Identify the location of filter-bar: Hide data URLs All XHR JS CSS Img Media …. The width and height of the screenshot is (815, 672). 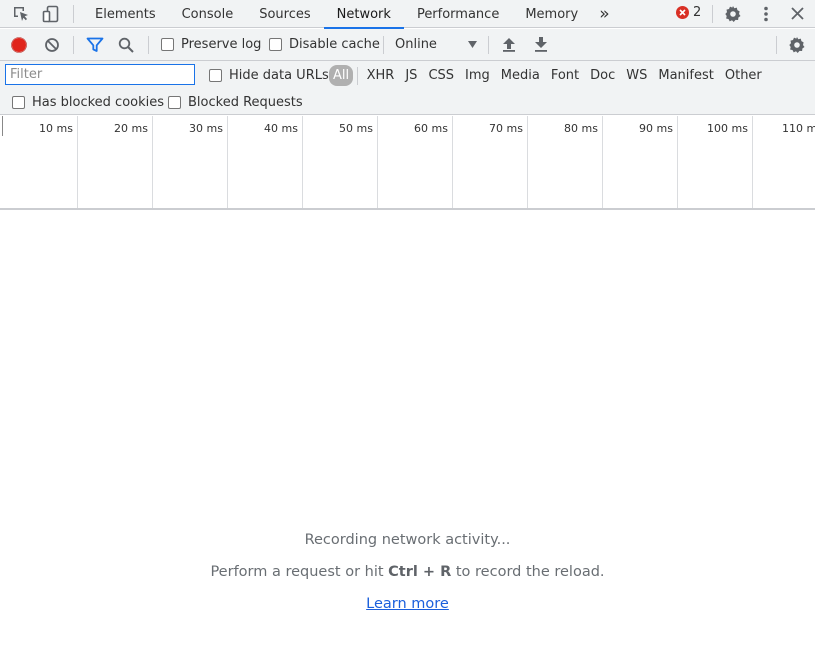
(407, 75).